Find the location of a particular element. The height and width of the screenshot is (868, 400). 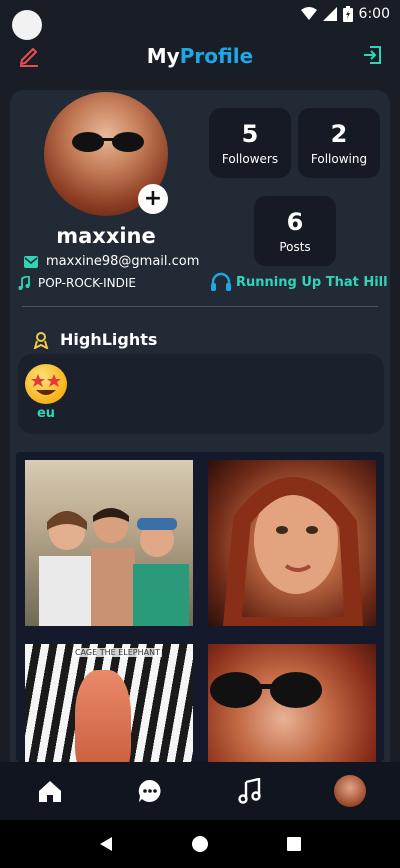

posts-count: 6 is located at coordinates (295, 221).